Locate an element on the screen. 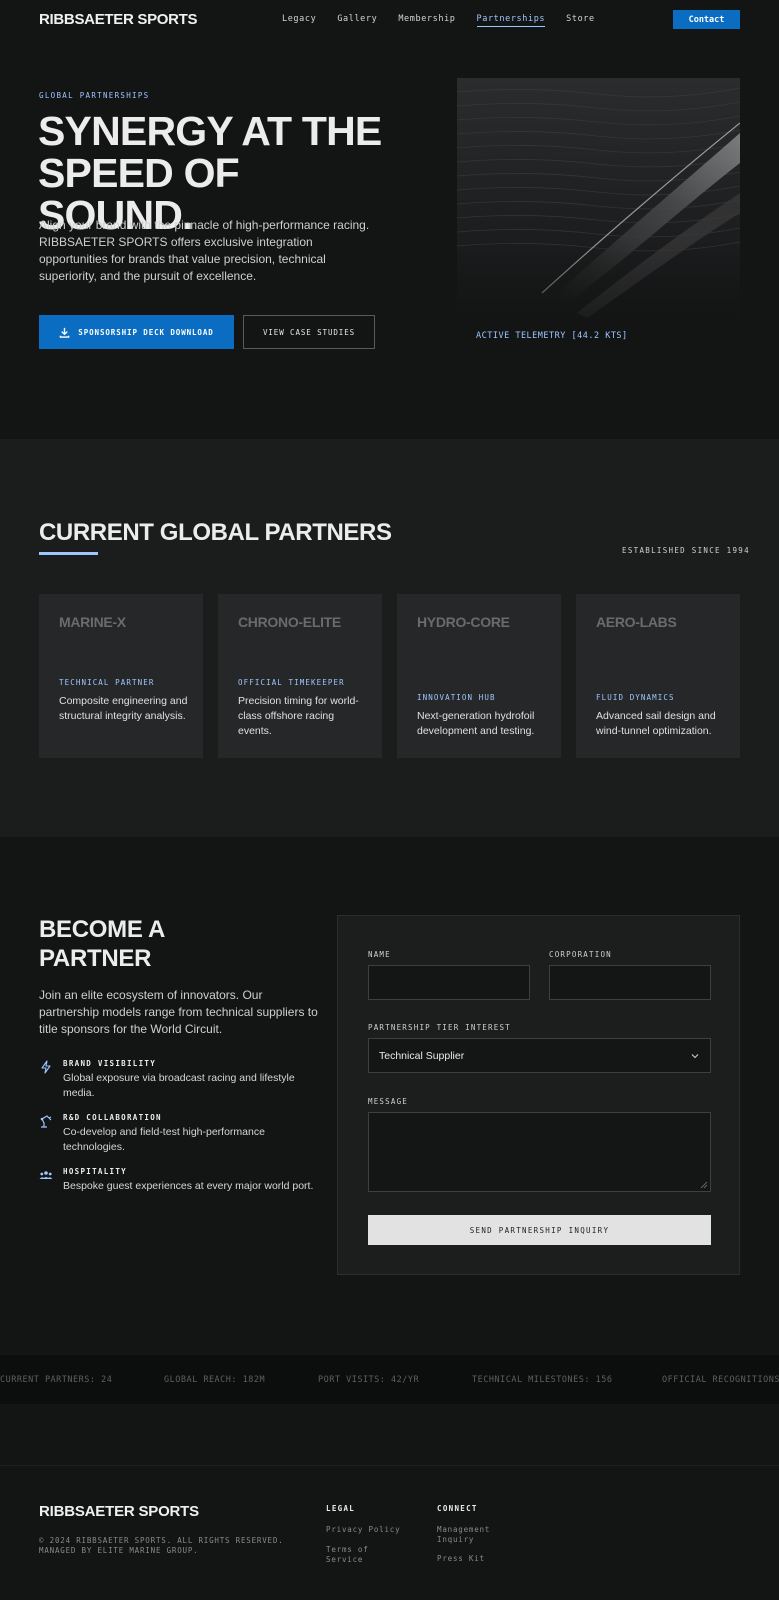 This screenshot has height=1600, width=779. corporation-label: CORPORATION is located at coordinates (580, 954).